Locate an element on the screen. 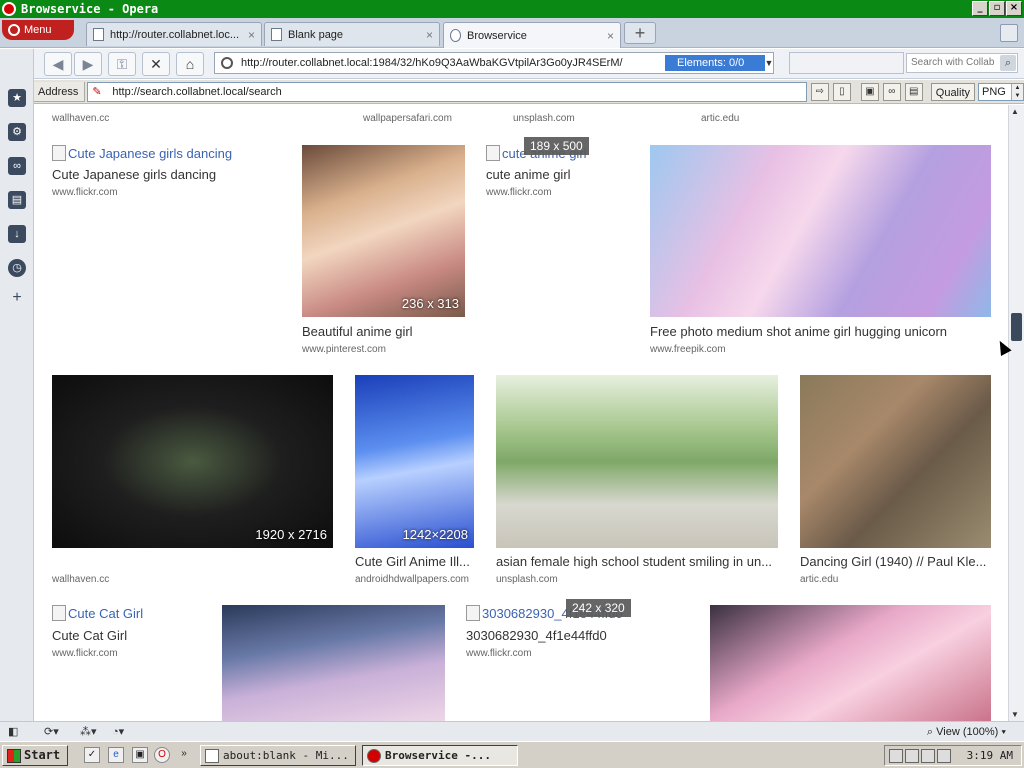 This screenshot has height=768, width=1024. tab-blank-page: Blank page × is located at coordinates (352, 34).